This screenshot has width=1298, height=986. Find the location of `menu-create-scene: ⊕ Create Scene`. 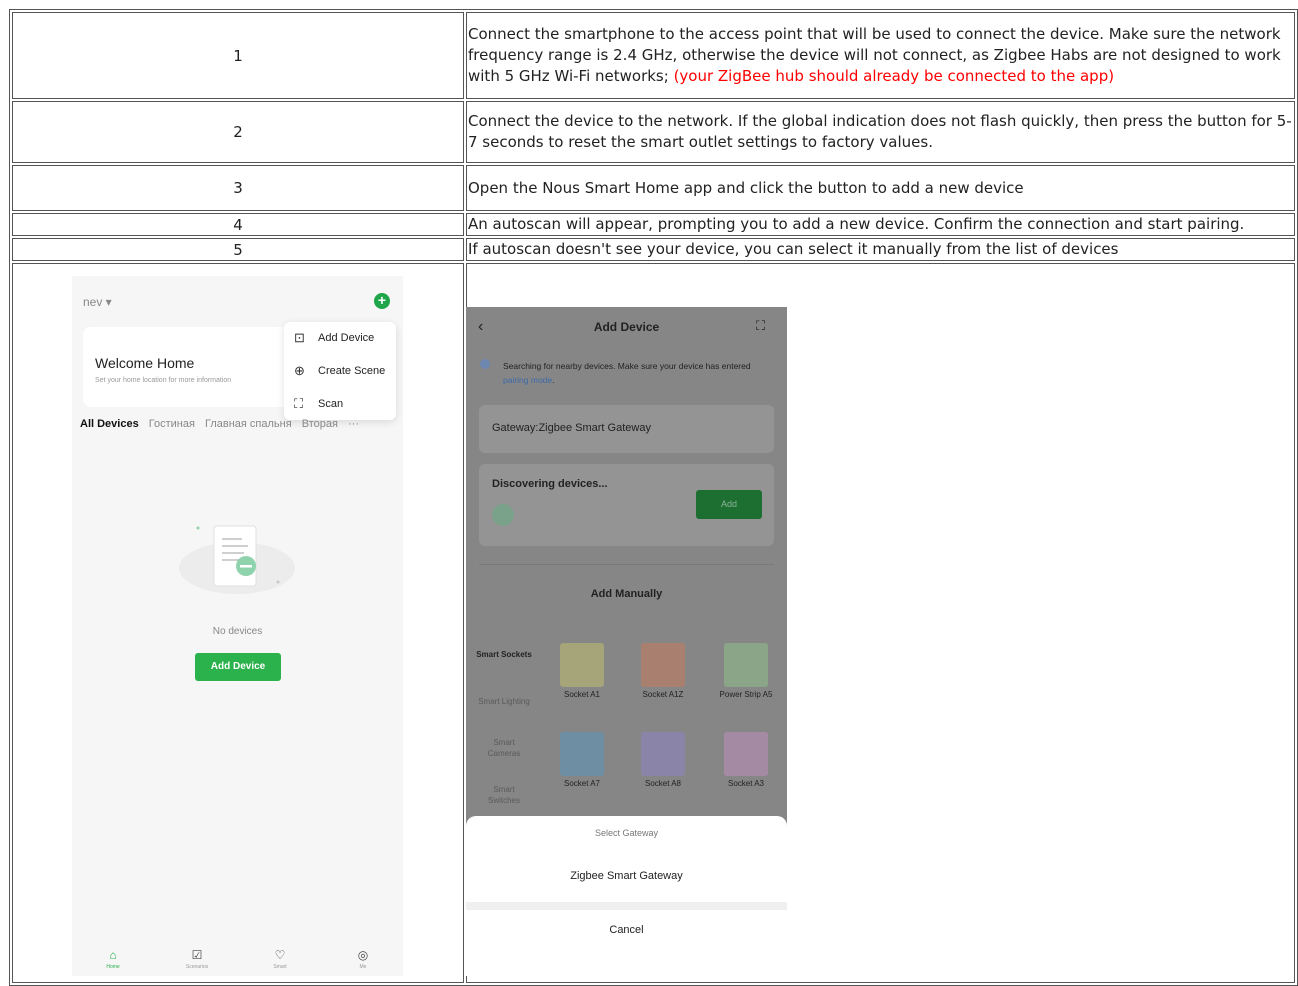

menu-create-scene: ⊕ Create Scene is located at coordinates (340, 371).